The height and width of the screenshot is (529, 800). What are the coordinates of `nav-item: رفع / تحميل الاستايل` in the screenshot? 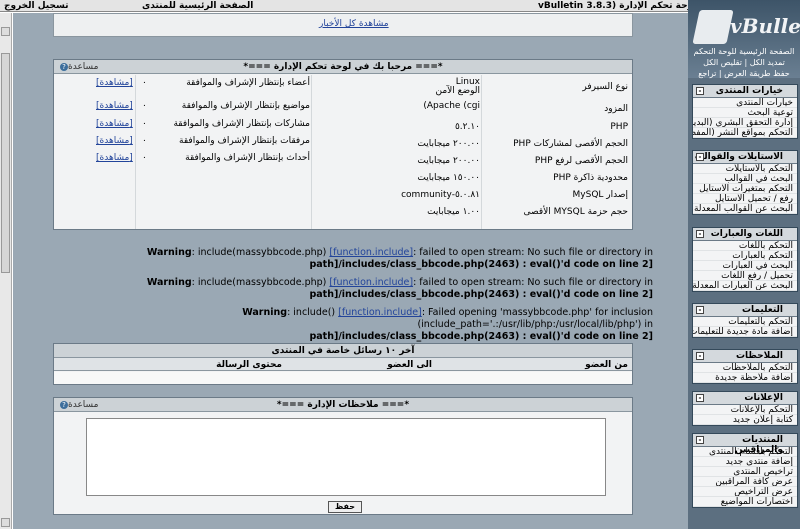 It's located at (745, 199).